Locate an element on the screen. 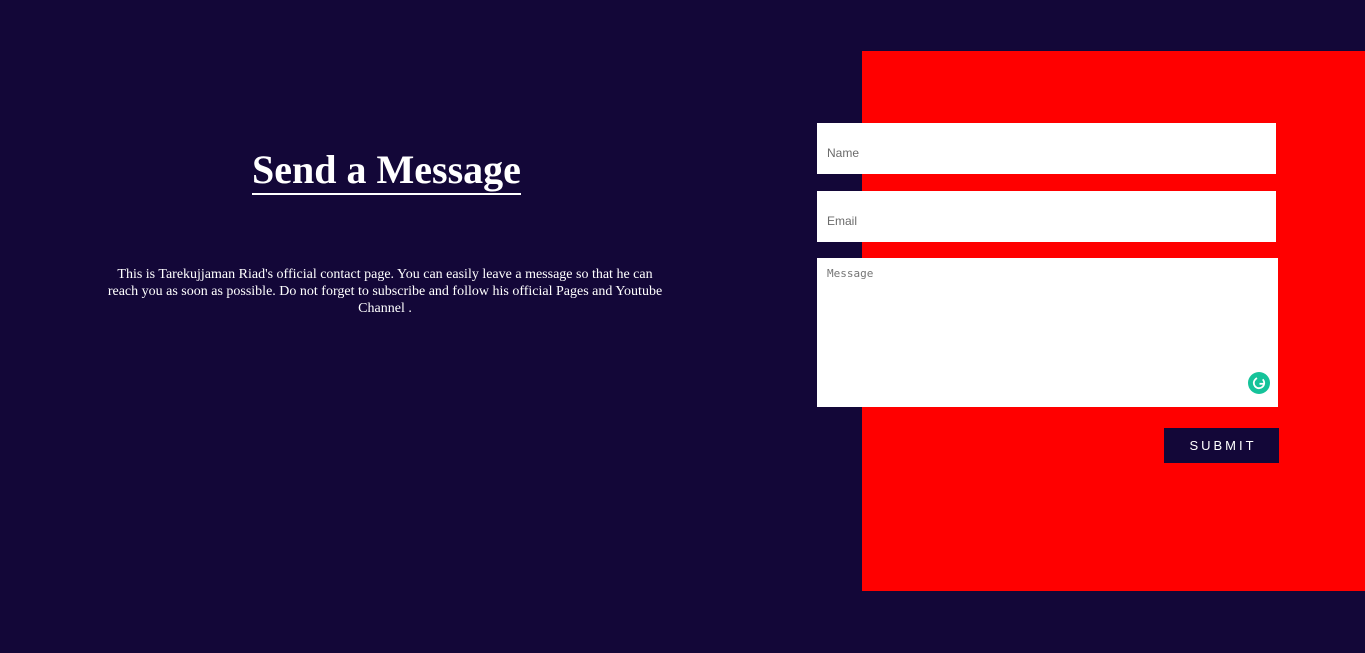 The image size is (1365, 653). email-field-container is located at coordinates (1046, 216).